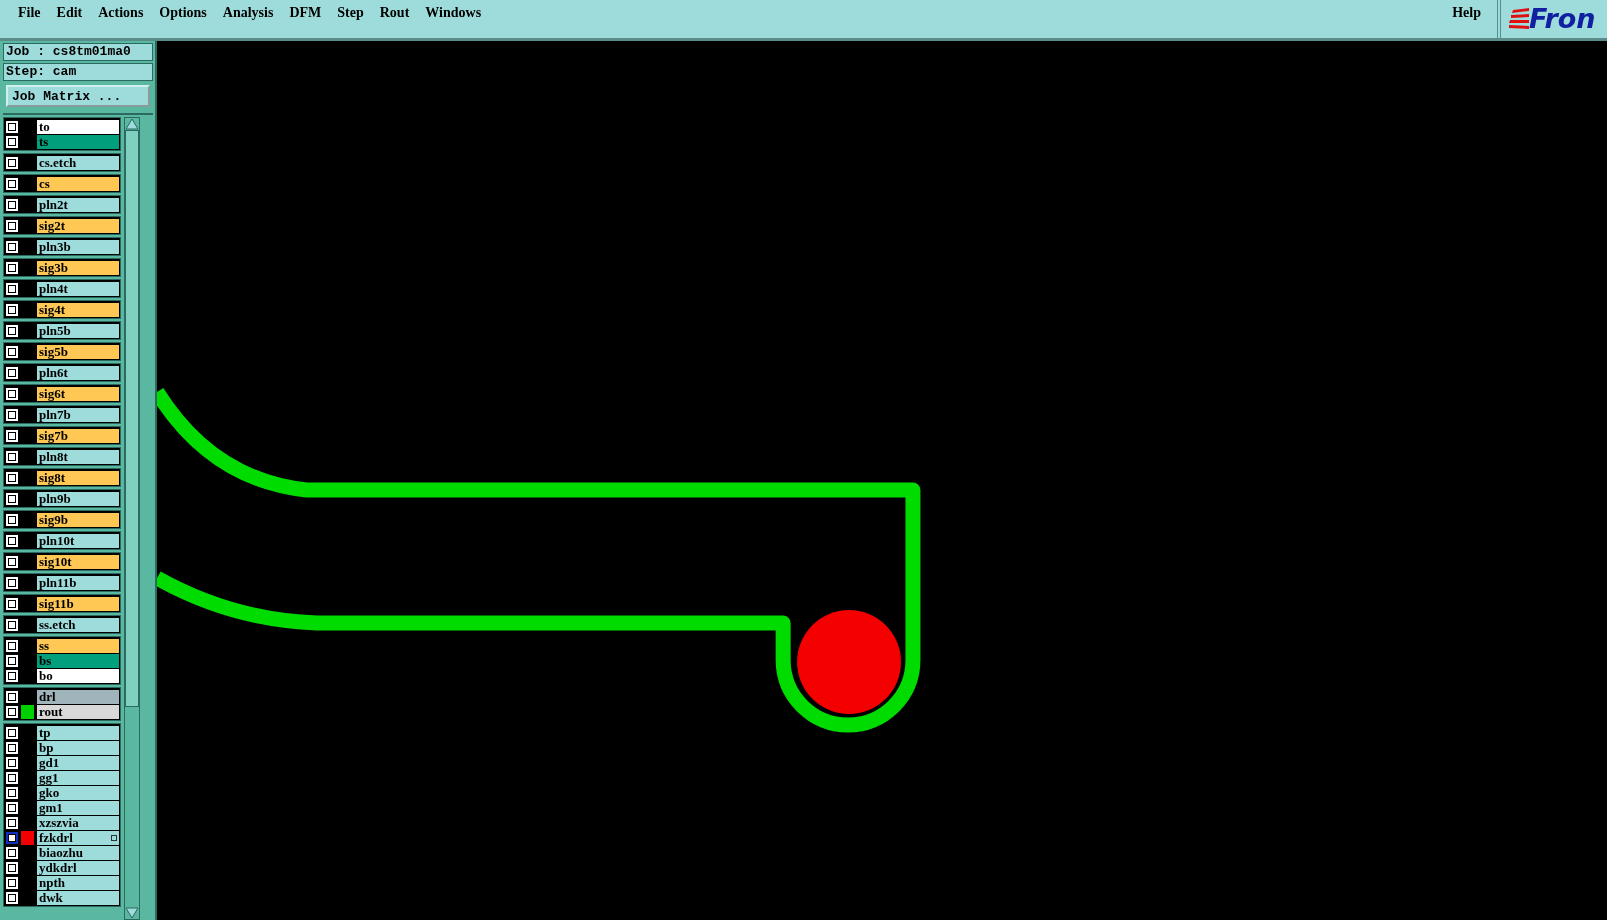 This screenshot has height=920, width=1607. I want to click on menu-item: DFM, so click(305, 13).